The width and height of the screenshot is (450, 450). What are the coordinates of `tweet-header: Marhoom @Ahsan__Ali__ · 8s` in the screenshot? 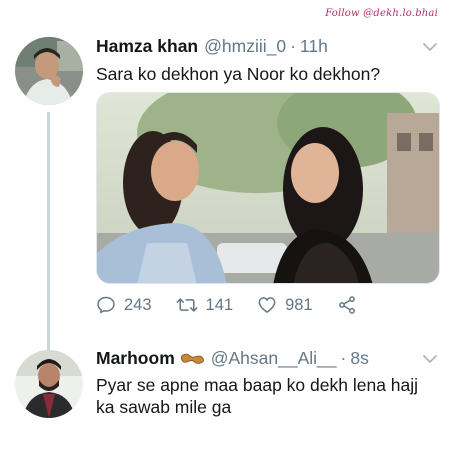 It's located at (258, 358).